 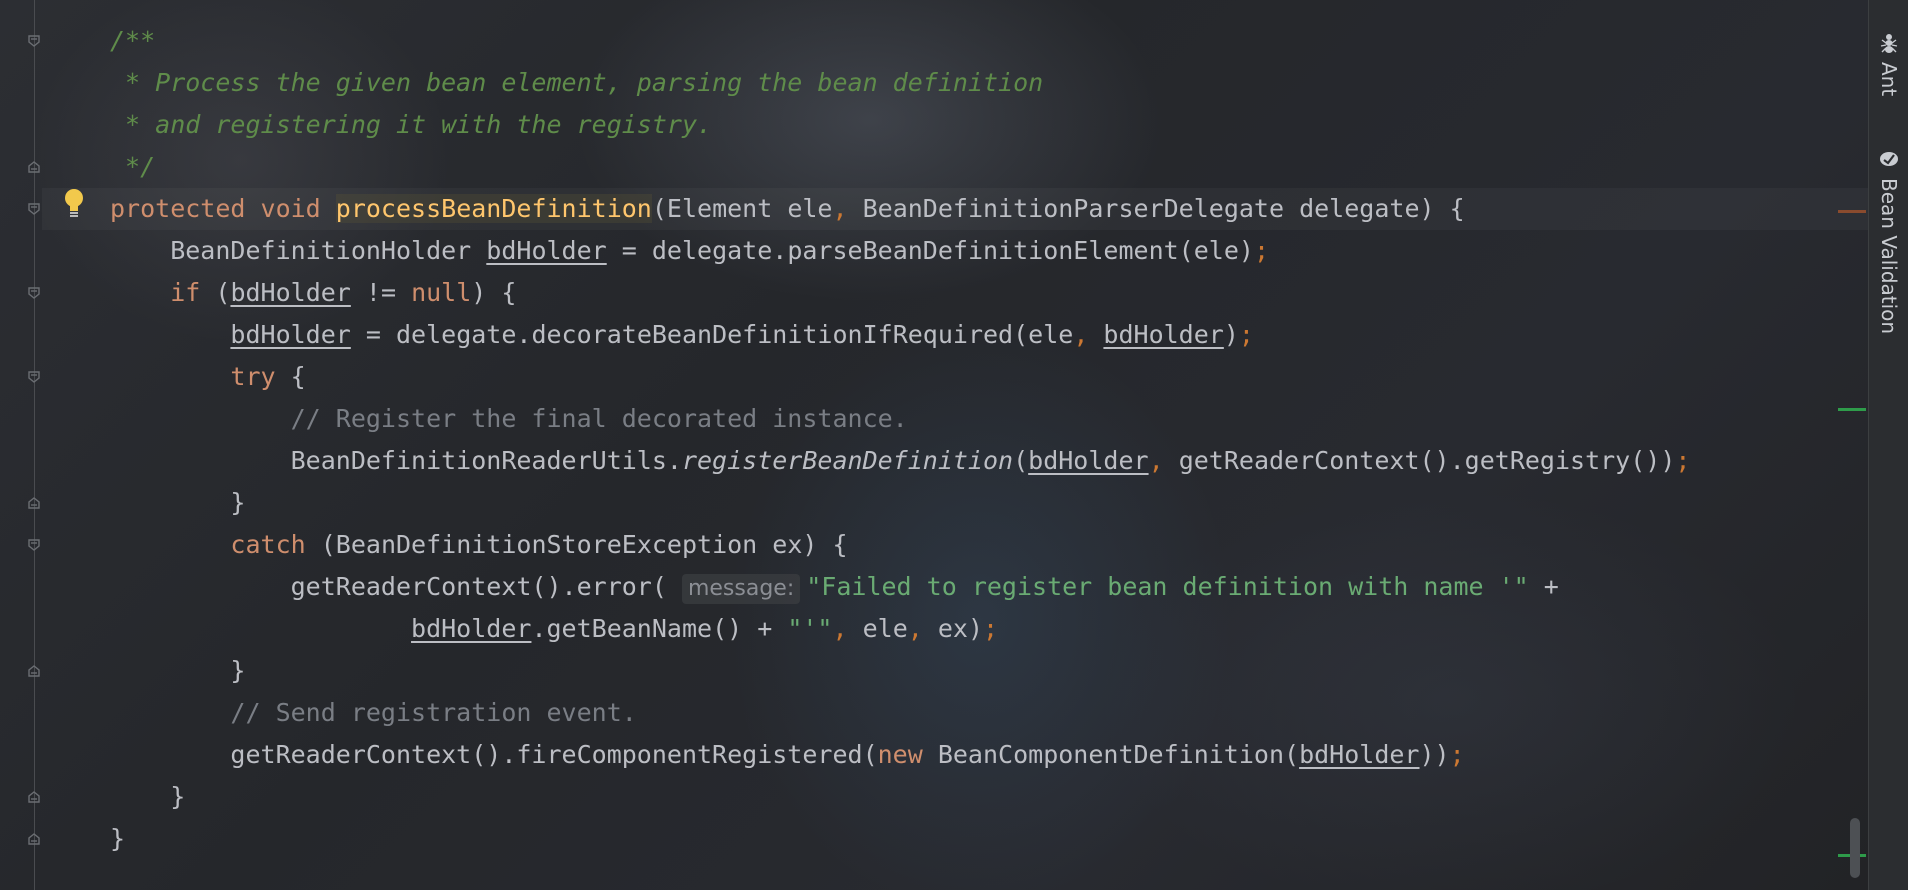 What do you see at coordinates (494, 292) in the screenshot?
I see `code-token: ) {` at bounding box center [494, 292].